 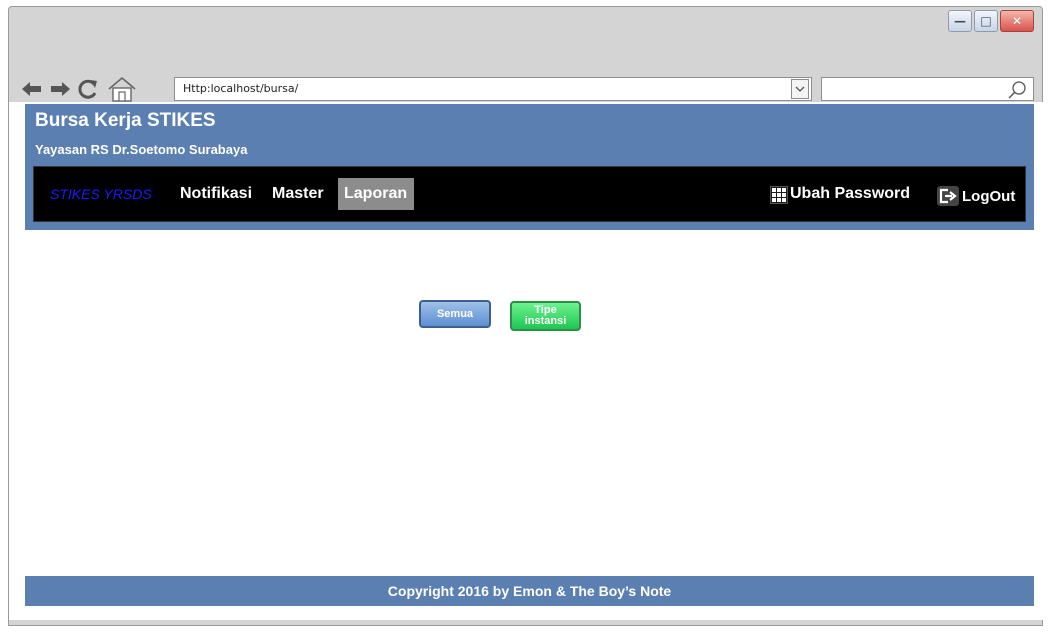 I want to click on semua-button: Semua, so click(x=455, y=314).